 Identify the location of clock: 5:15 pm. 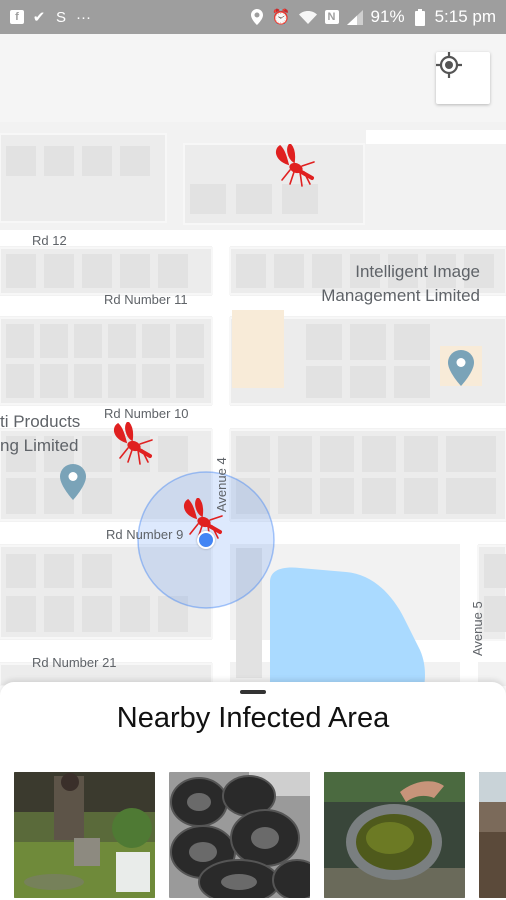
(465, 16).